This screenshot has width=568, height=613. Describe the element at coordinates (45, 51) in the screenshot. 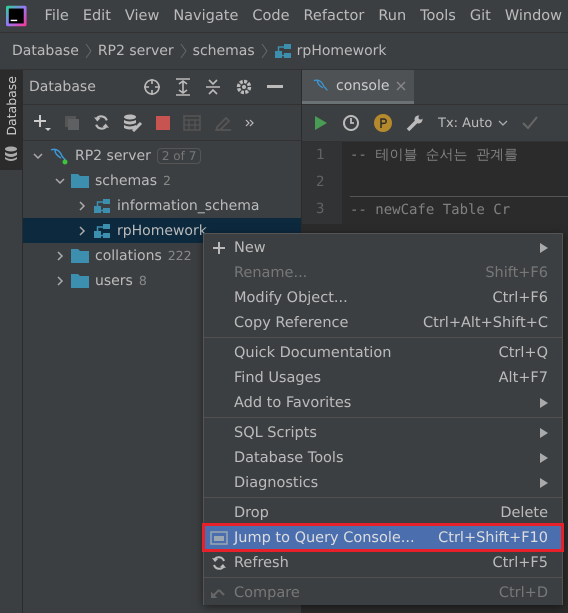

I see `breadcrumb-item: Database` at that location.